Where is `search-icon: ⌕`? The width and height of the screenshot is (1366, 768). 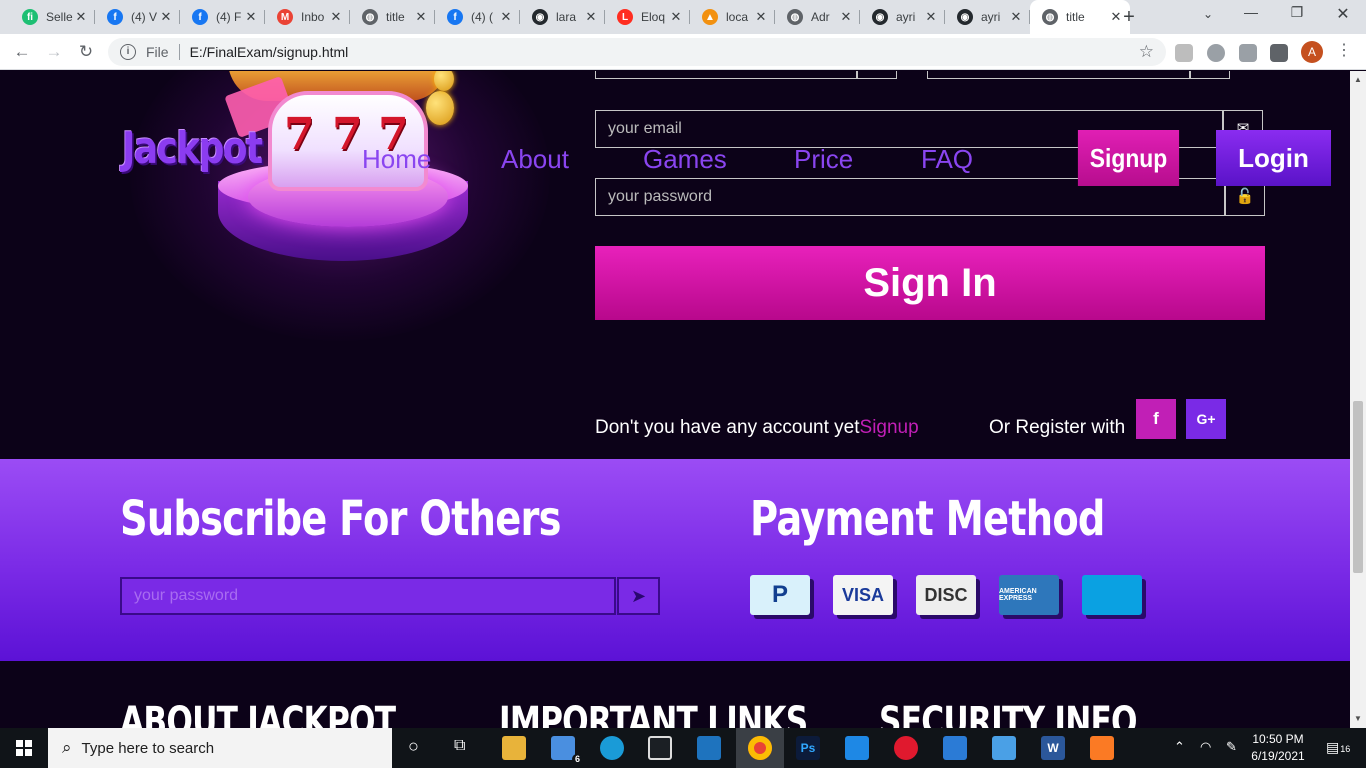
search-icon: ⌕ is located at coordinates (67, 747).